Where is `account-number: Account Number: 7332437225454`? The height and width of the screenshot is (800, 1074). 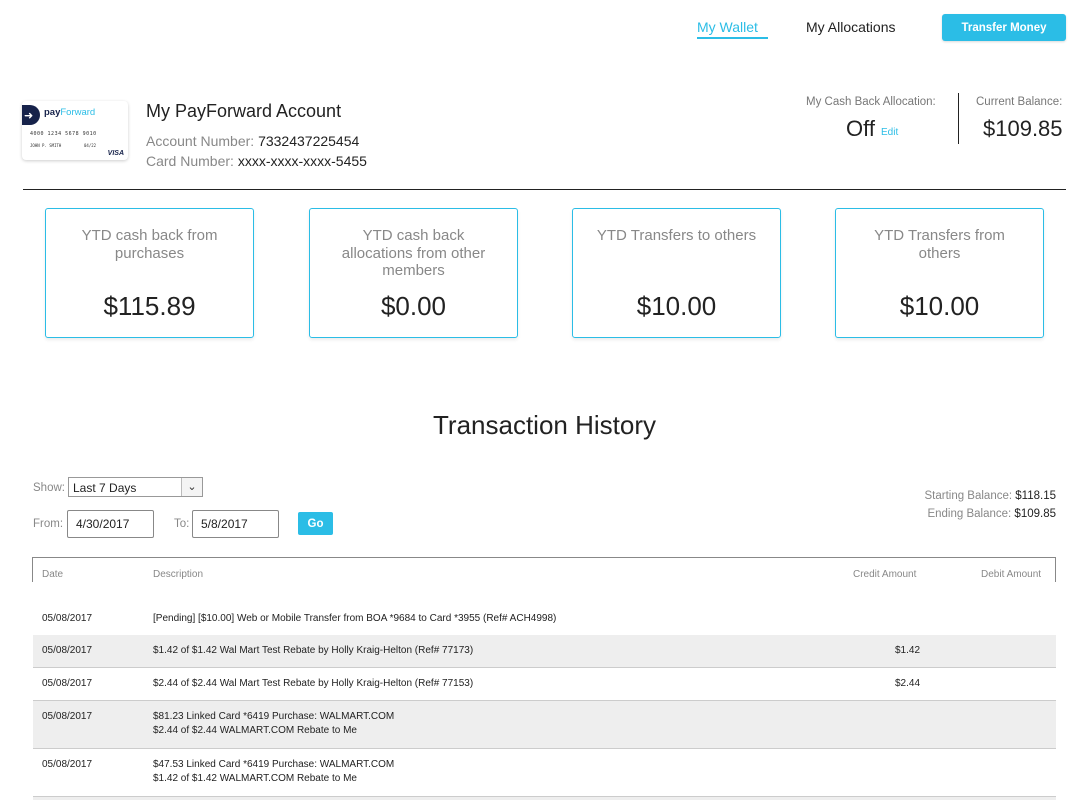
account-number: Account Number: 7332437225454 is located at coordinates (252, 141).